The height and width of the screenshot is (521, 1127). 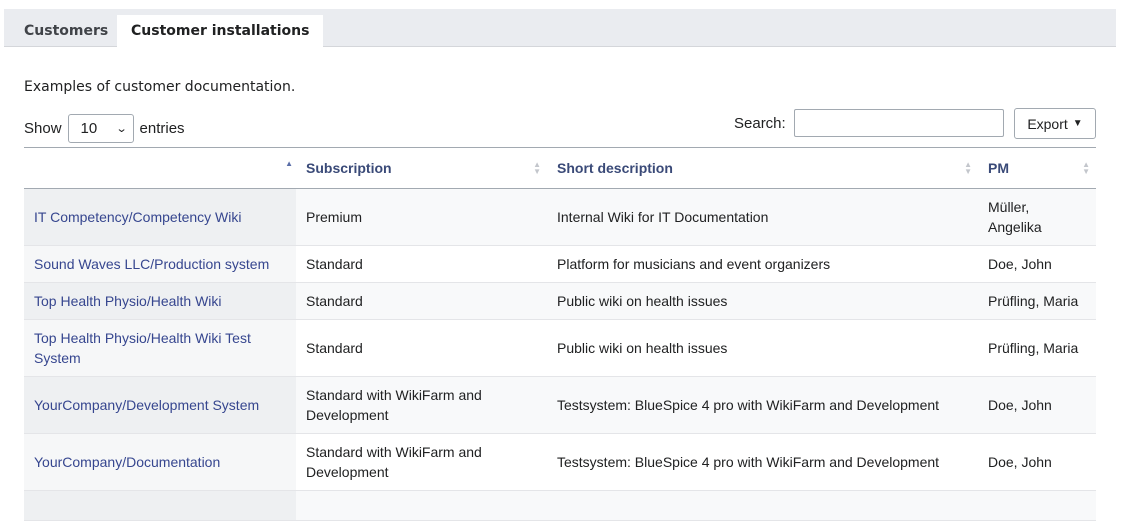 I want to click on table-row, so click(x=560, y=505).